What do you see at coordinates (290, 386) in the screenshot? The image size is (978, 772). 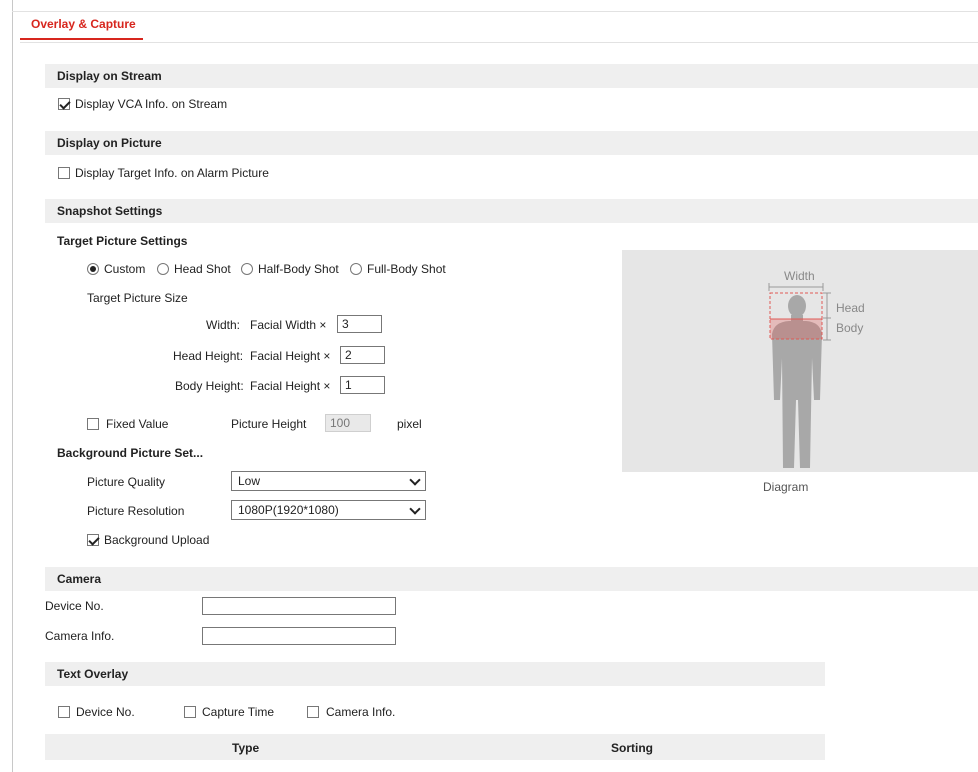 I see `body-height-expression: Facial Height ×` at bounding box center [290, 386].